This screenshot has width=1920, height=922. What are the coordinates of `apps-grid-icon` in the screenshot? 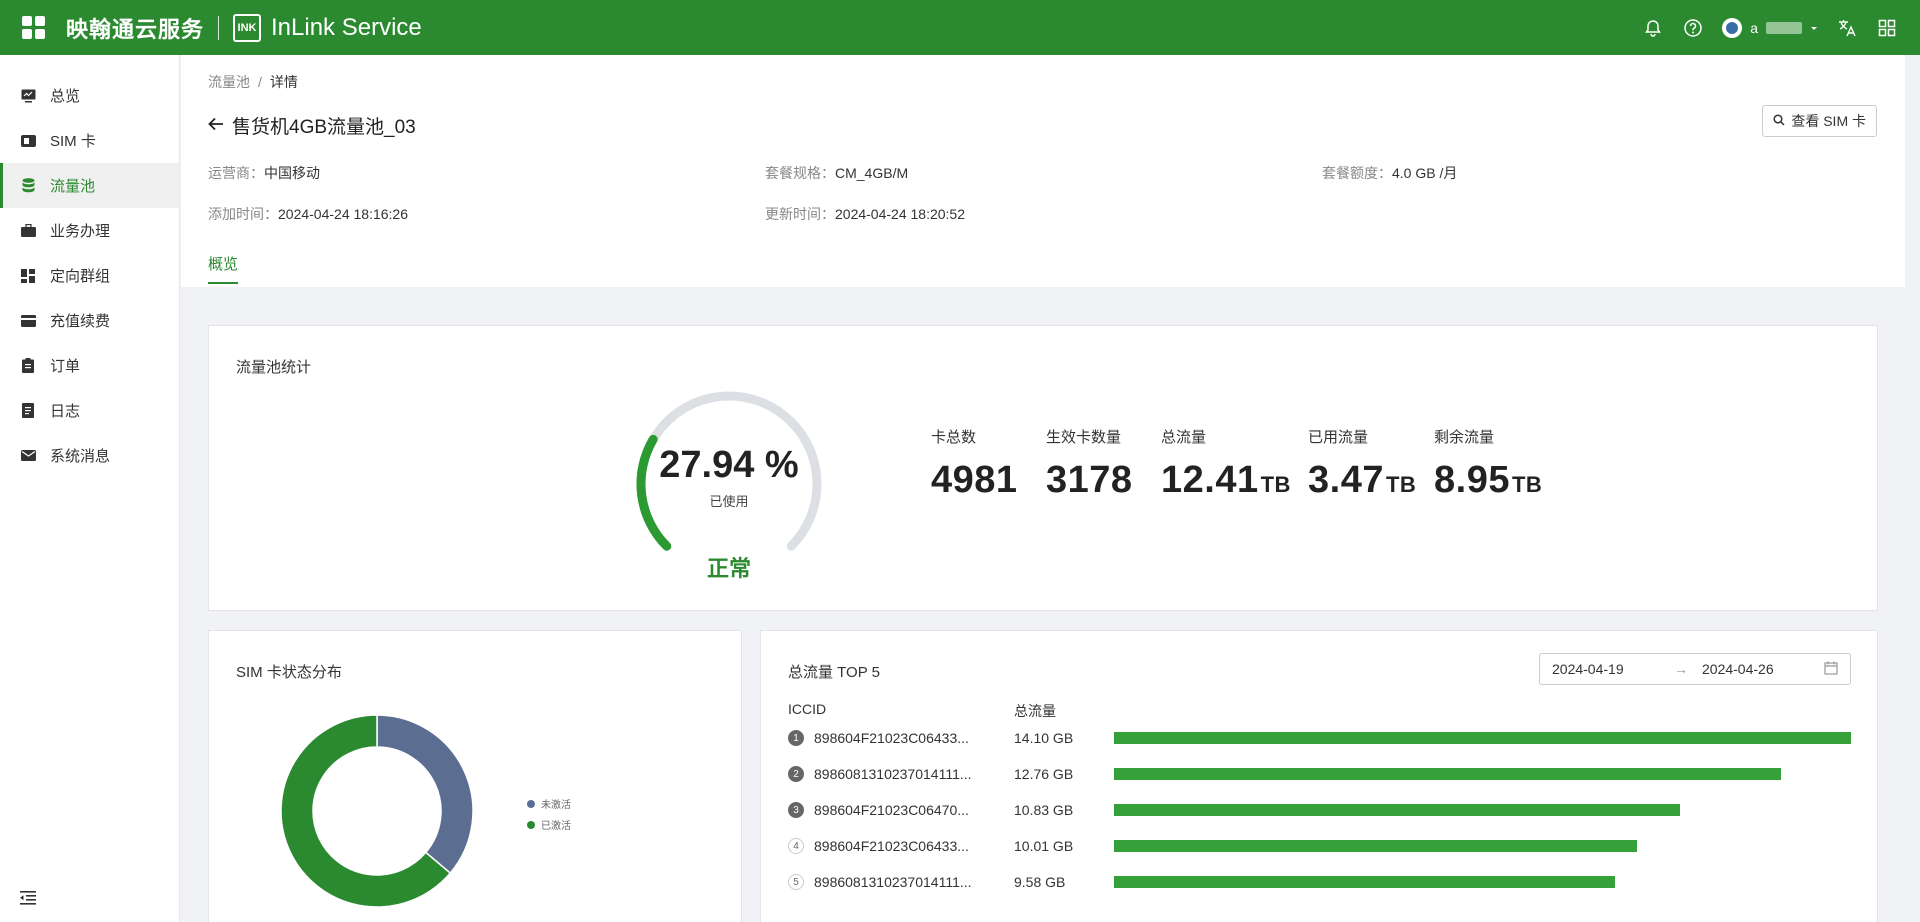 It's located at (34, 27).